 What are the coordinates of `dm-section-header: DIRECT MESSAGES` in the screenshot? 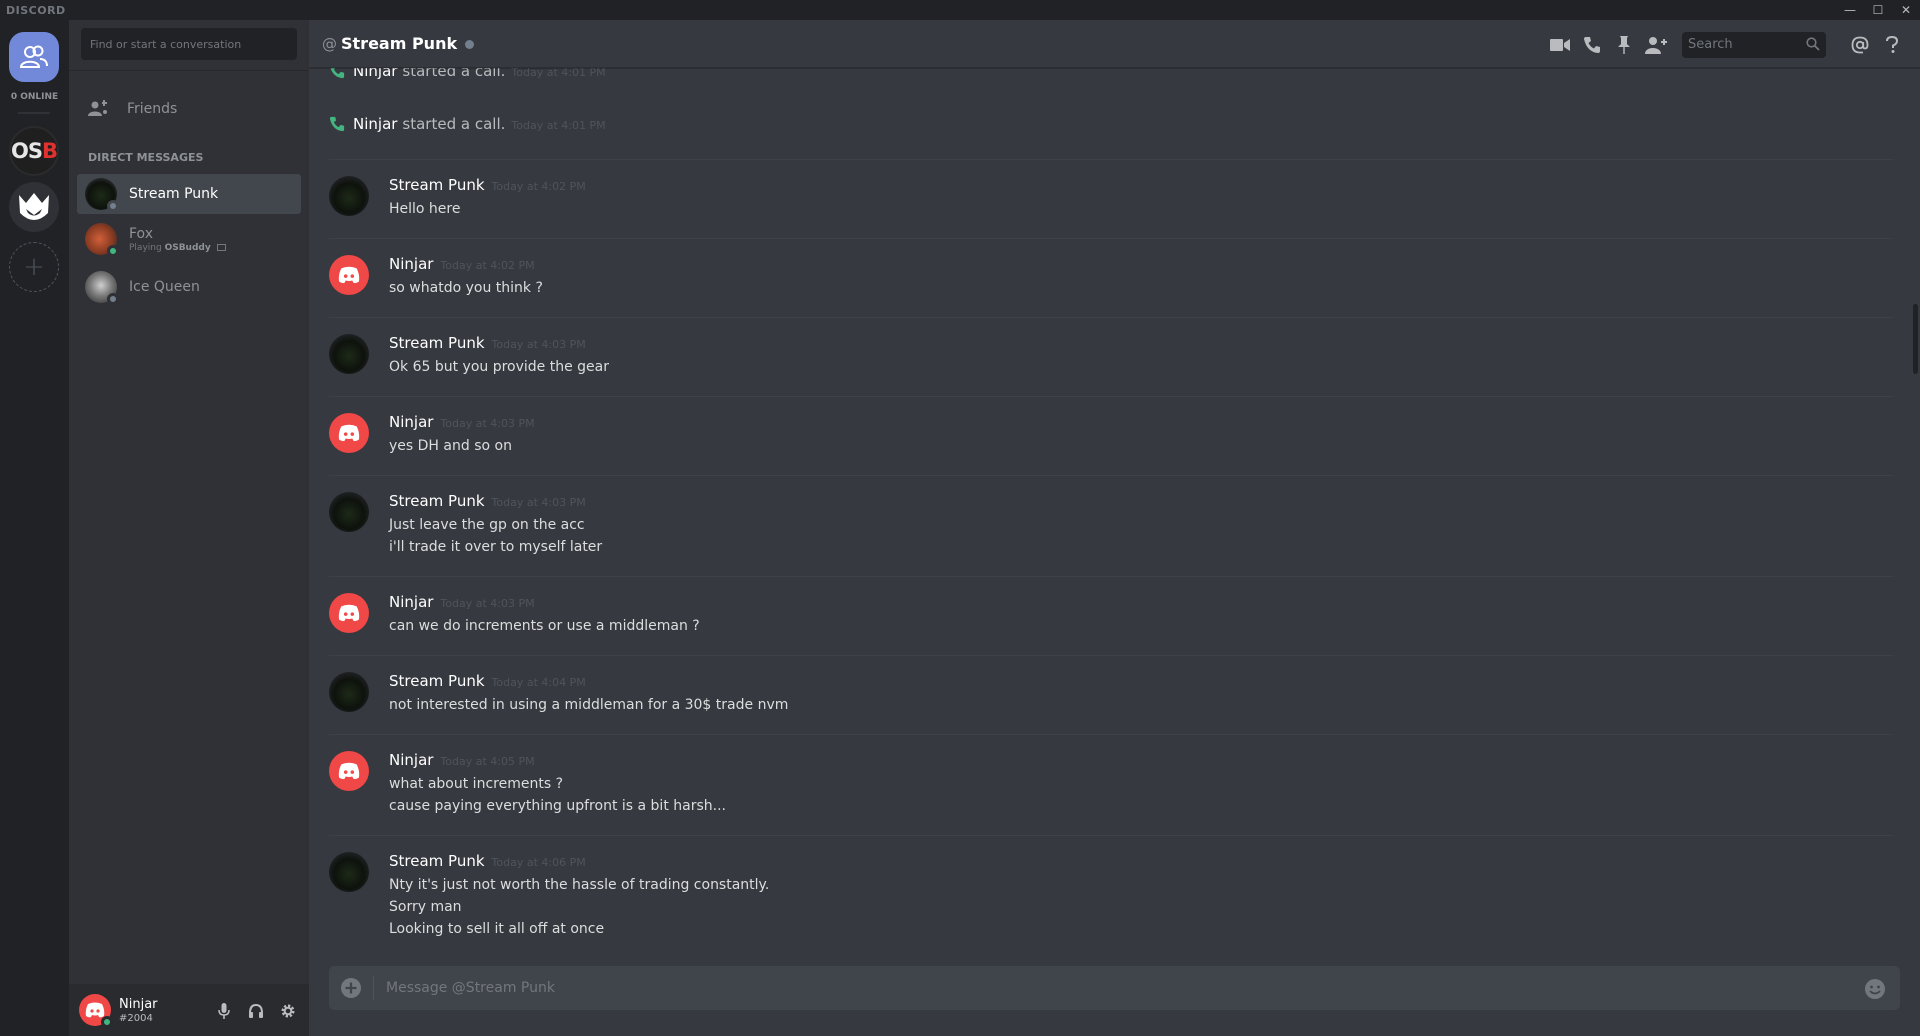 It's located at (146, 157).